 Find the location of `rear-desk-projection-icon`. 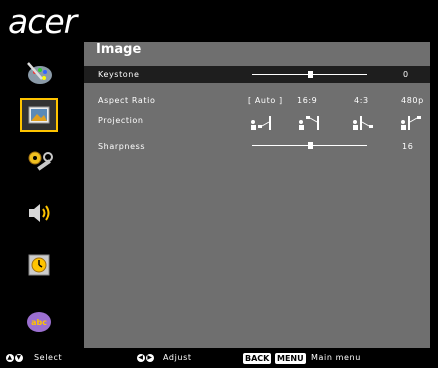

rear-desk-projection-icon is located at coordinates (363, 123).